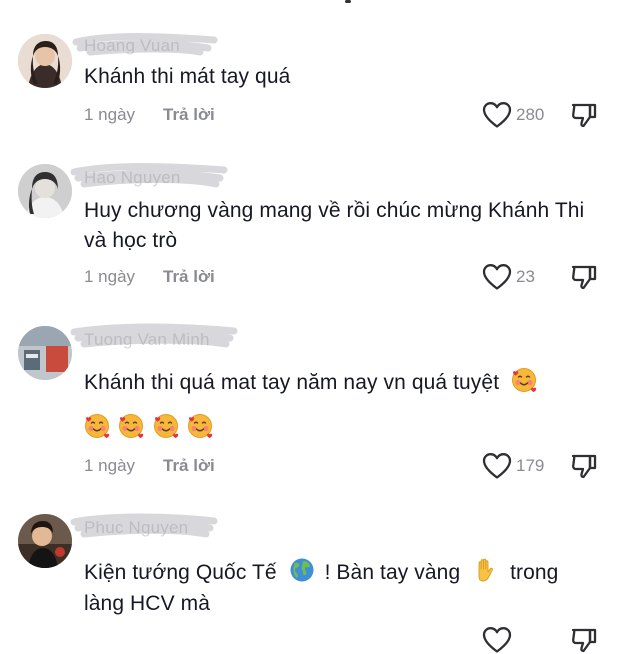  What do you see at coordinates (187, 76) in the screenshot?
I see `comment-text: Khánh thi mát tay quá` at bounding box center [187, 76].